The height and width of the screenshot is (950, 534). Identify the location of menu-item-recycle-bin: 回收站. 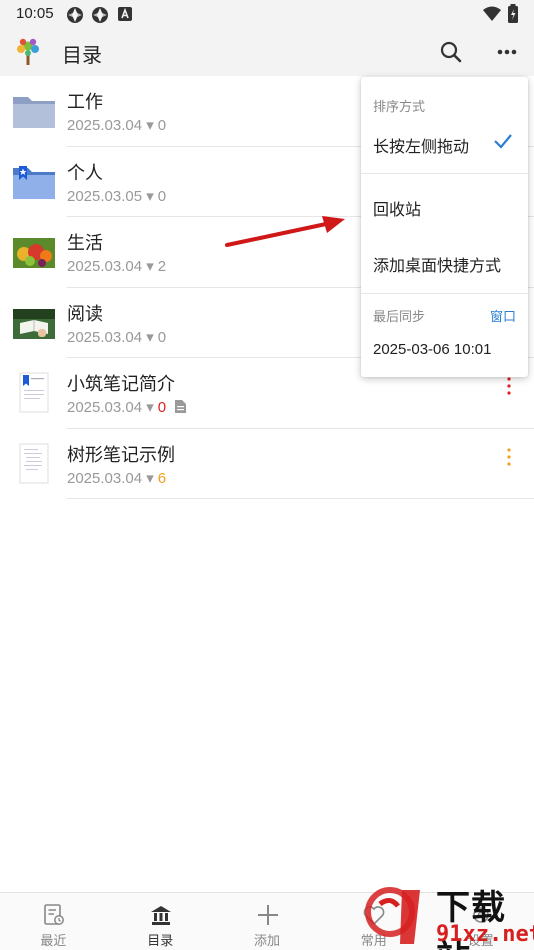
(397, 208).